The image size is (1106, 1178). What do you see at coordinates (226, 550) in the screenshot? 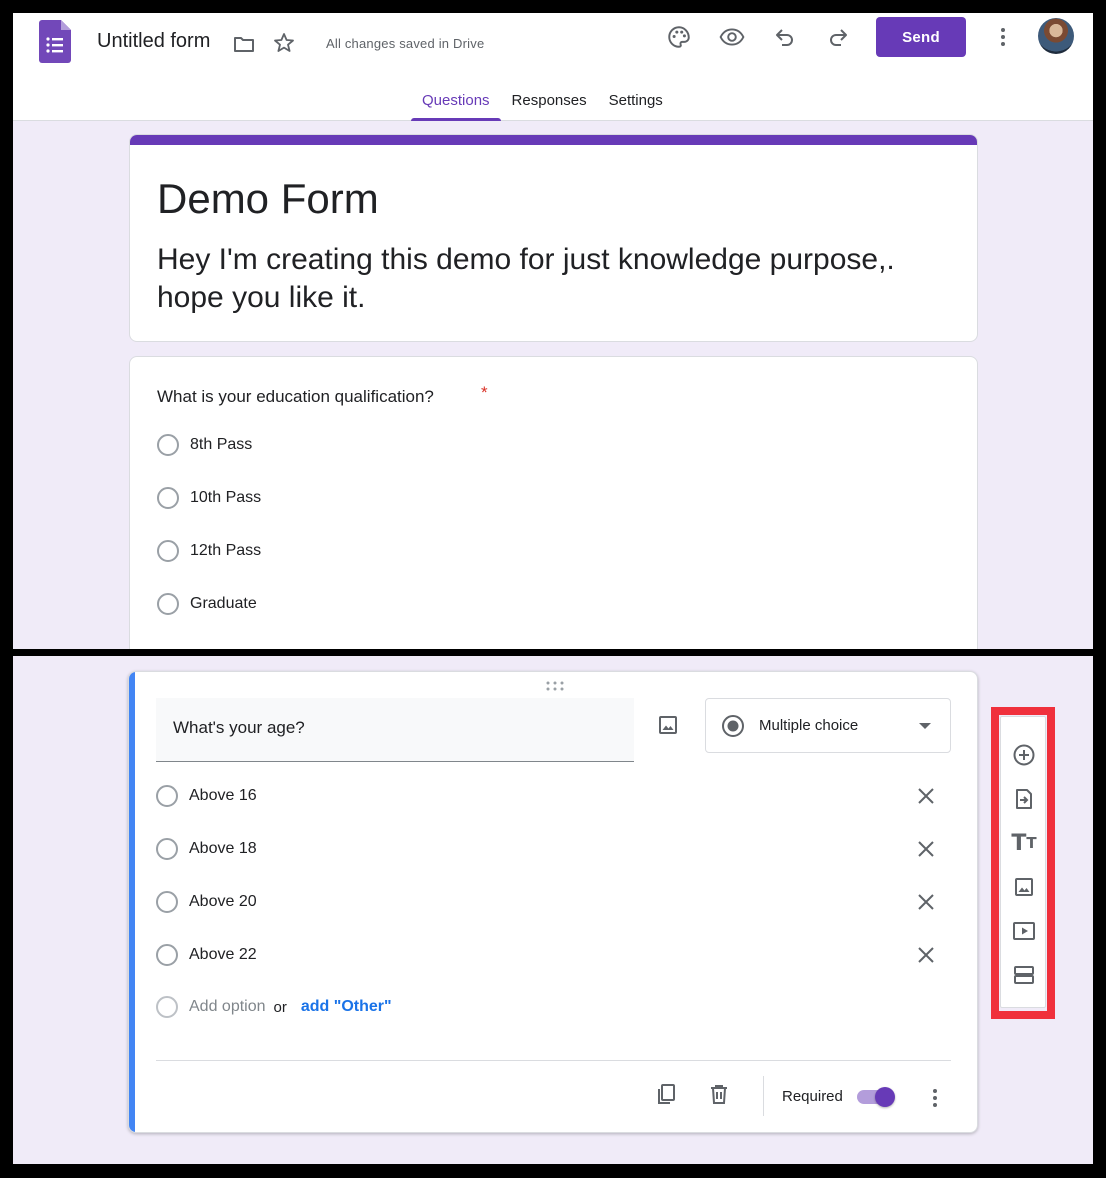
I see `option-label: 12th Pass` at bounding box center [226, 550].